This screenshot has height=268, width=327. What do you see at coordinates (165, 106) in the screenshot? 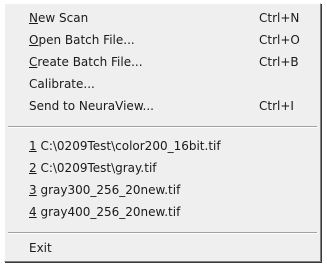
I see `menu-item-send-to-neuraview: Send to NeuraView... Ctrl+I` at bounding box center [165, 106].